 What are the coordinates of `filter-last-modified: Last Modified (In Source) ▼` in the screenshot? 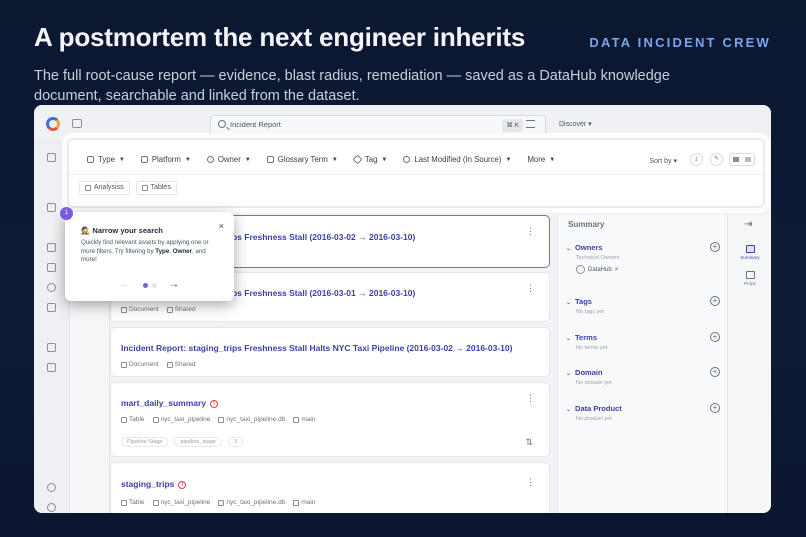 It's located at (457, 159).